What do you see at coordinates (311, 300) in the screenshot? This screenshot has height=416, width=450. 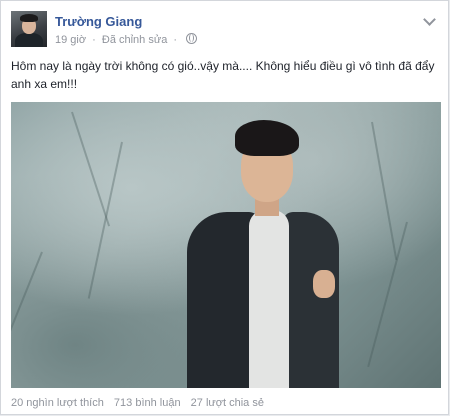 I see `subject-jacket-right` at bounding box center [311, 300].